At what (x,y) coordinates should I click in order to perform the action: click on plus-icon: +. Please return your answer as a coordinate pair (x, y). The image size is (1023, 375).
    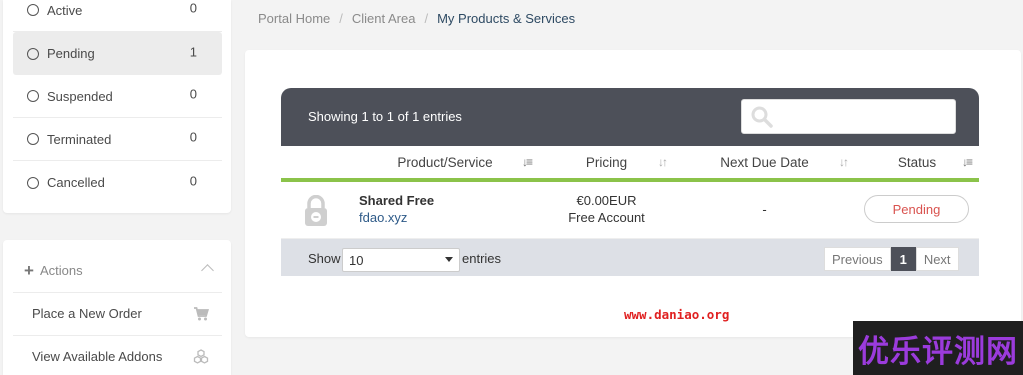
    Looking at the image, I should click on (29, 270).